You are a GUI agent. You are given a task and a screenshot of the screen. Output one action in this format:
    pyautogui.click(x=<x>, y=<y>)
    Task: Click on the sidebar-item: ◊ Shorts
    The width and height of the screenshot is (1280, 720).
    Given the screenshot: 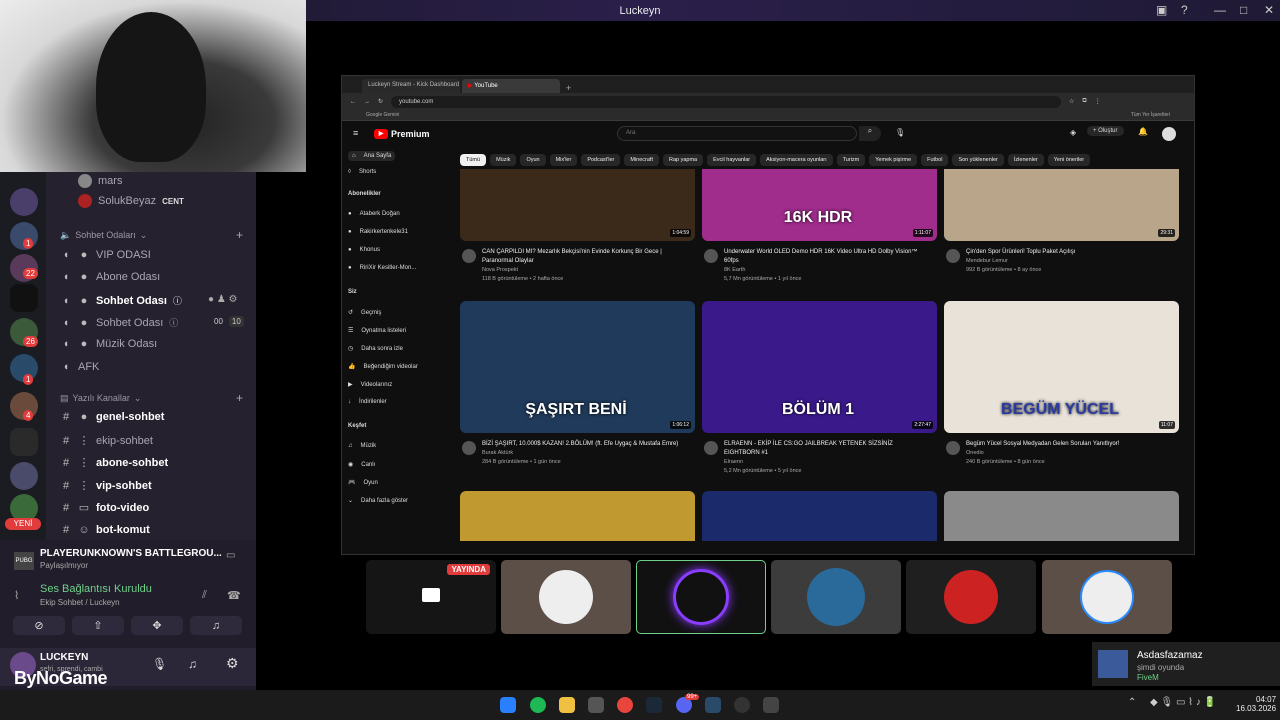 What is the action you would take?
    pyautogui.click(x=362, y=172)
    